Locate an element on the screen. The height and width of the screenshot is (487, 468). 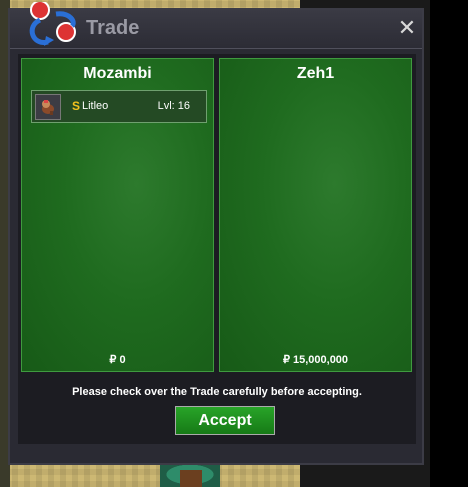
money-right: ₽ 15,000,000 is located at coordinates (315, 360).